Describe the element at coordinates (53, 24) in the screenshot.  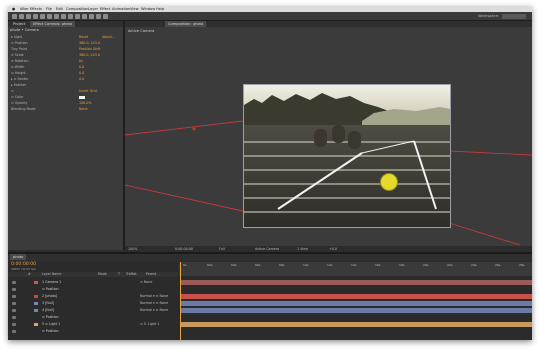
I see `tab-effect-controls: Effect Controls: photo` at that location.